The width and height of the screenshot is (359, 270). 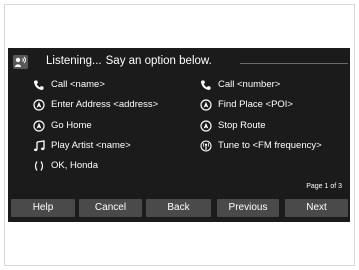 What do you see at coordinates (20, 62) in the screenshot?
I see `voice-command-icon` at bounding box center [20, 62].